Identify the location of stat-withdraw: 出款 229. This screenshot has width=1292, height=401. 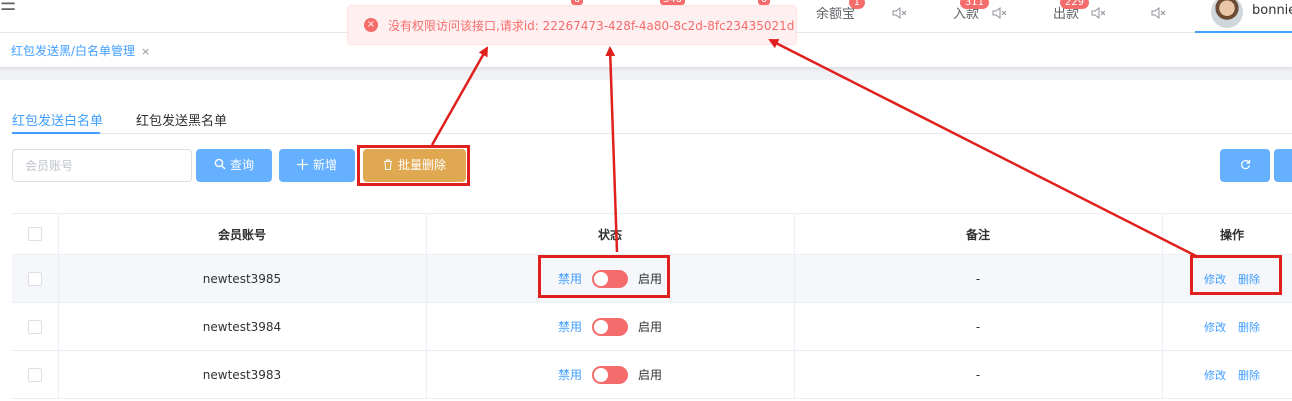
(1071, 11).